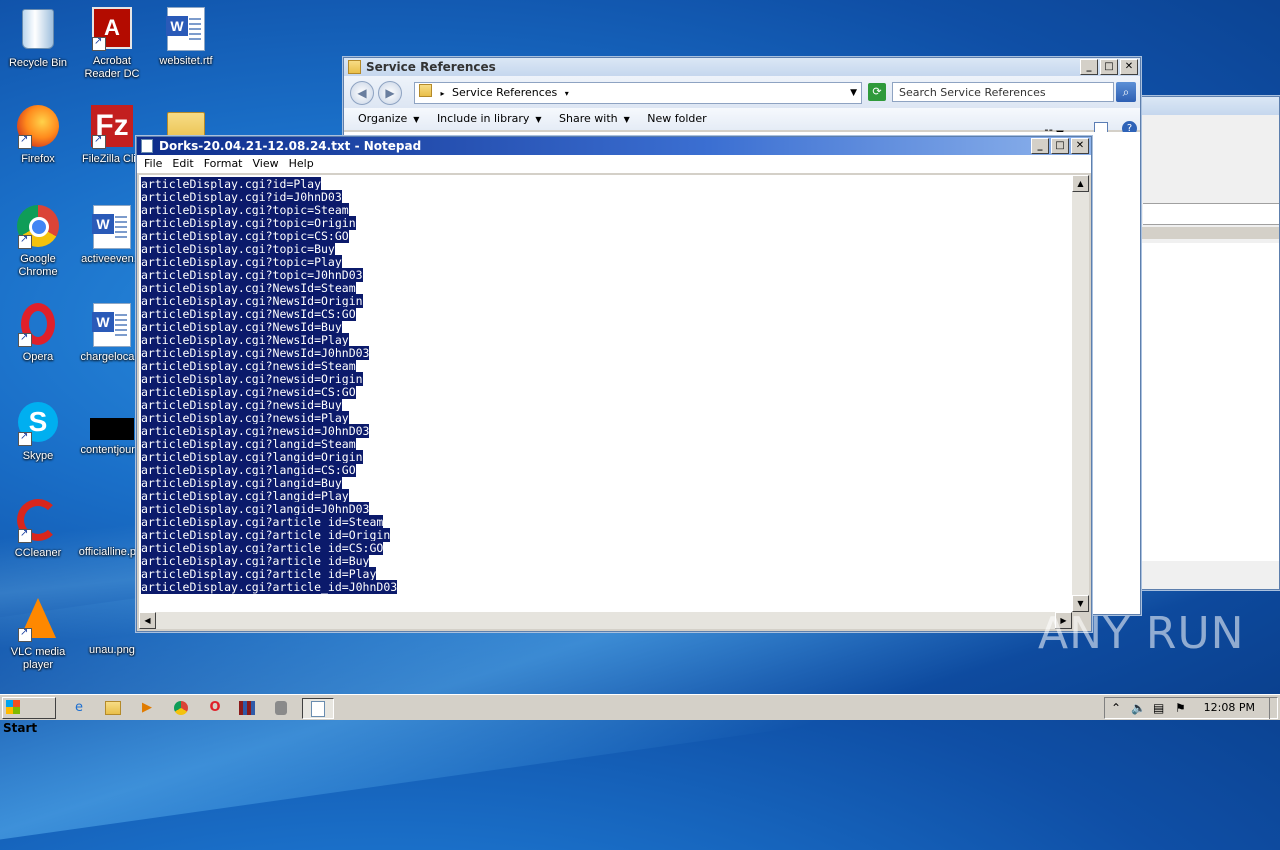 This screenshot has height=850, width=1280. Describe the element at coordinates (483, 118) in the screenshot. I see `include-in-library-button: Include in library` at that location.